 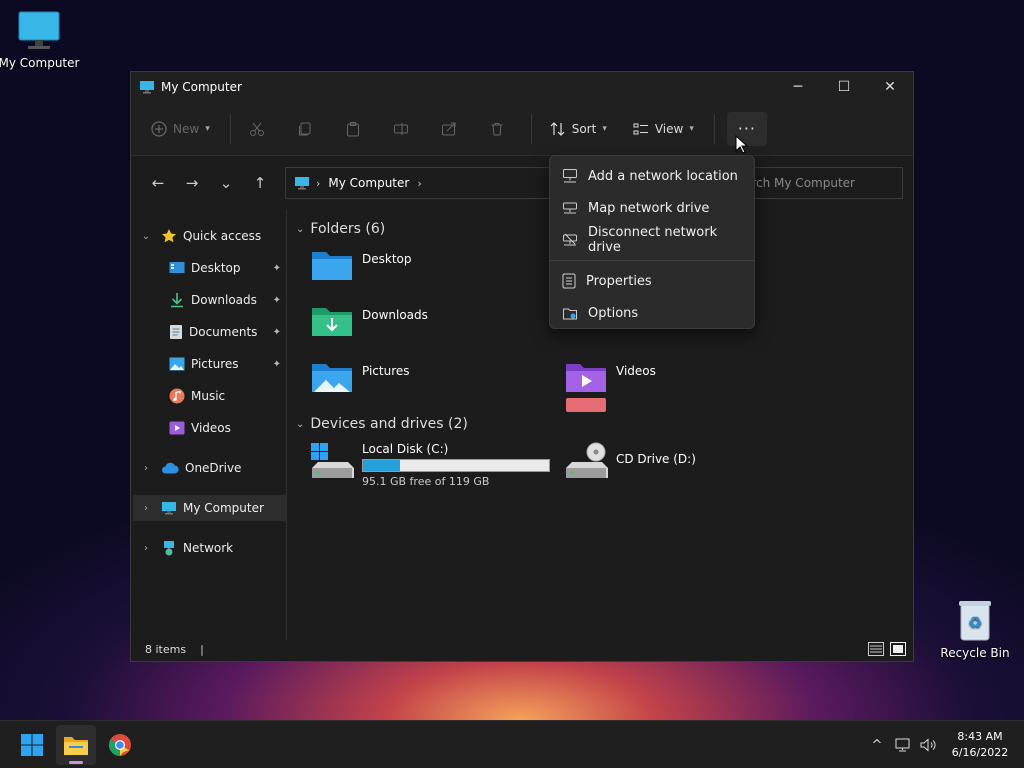 What do you see at coordinates (452, 129) in the screenshot?
I see `share-button` at bounding box center [452, 129].